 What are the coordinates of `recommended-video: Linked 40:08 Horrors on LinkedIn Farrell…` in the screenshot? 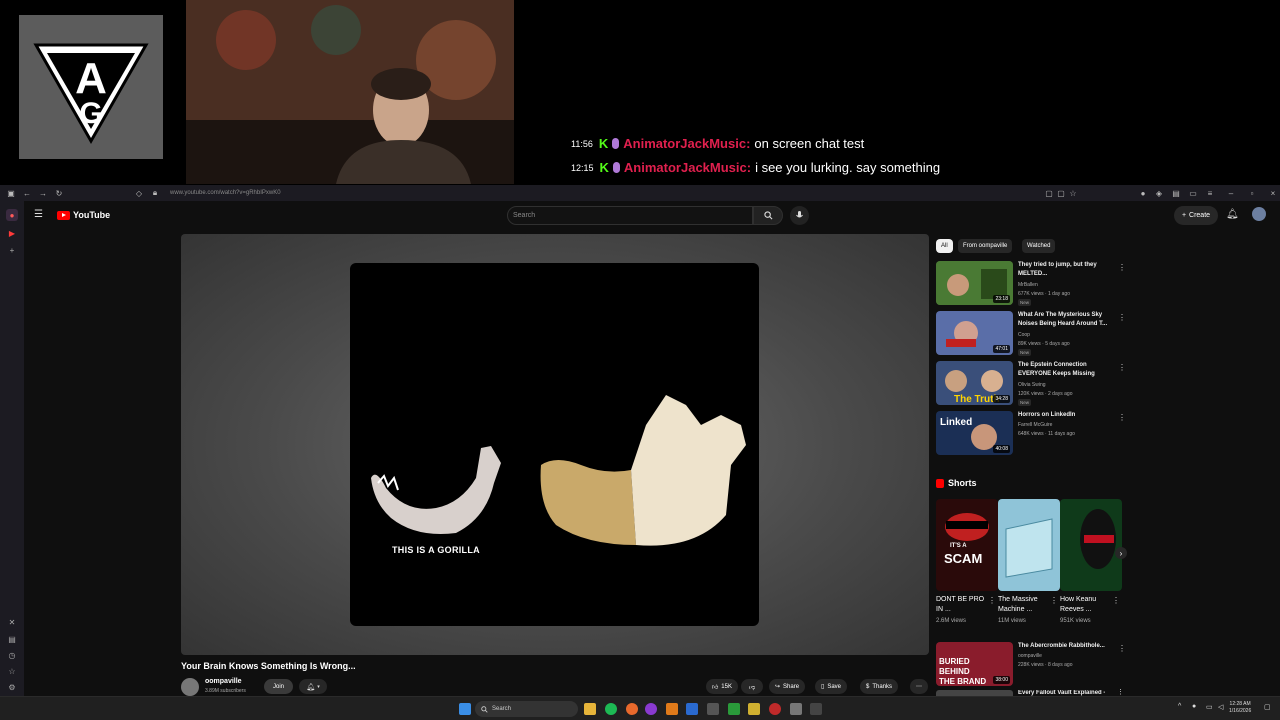 It's located at (1032, 434).